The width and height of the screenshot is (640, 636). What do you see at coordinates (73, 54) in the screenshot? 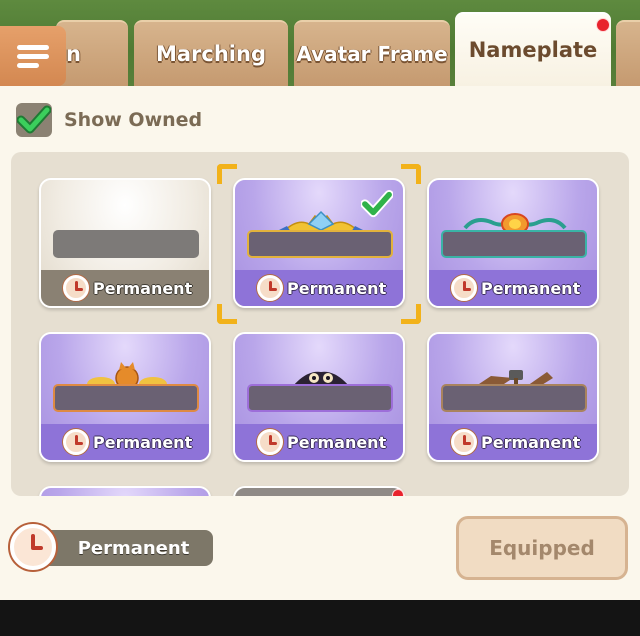
I see `tab-label: n` at bounding box center [73, 54].